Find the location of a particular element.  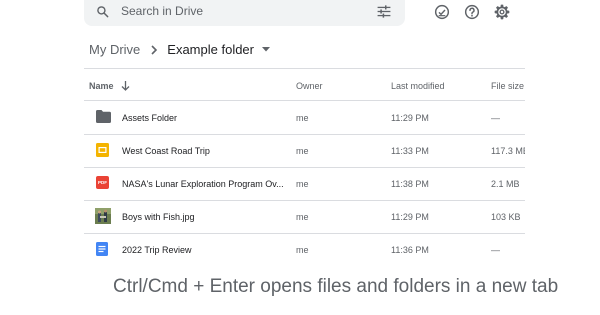

column-header-file-size: File size is located at coordinates (507, 86).